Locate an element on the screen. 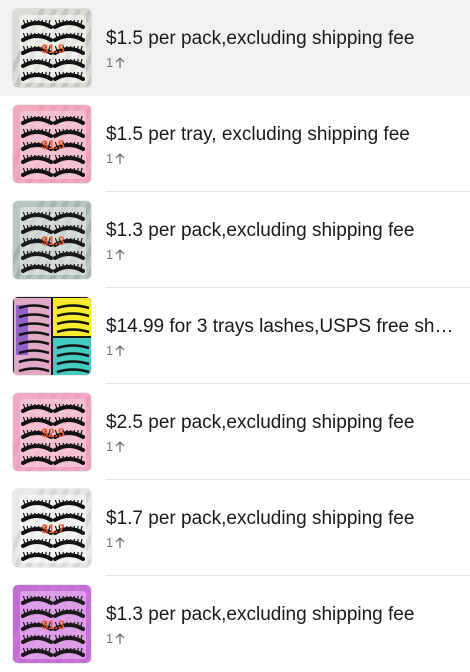  product-title: $1.5 per pack,excluding shipping fee is located at coordinates (260, 38).